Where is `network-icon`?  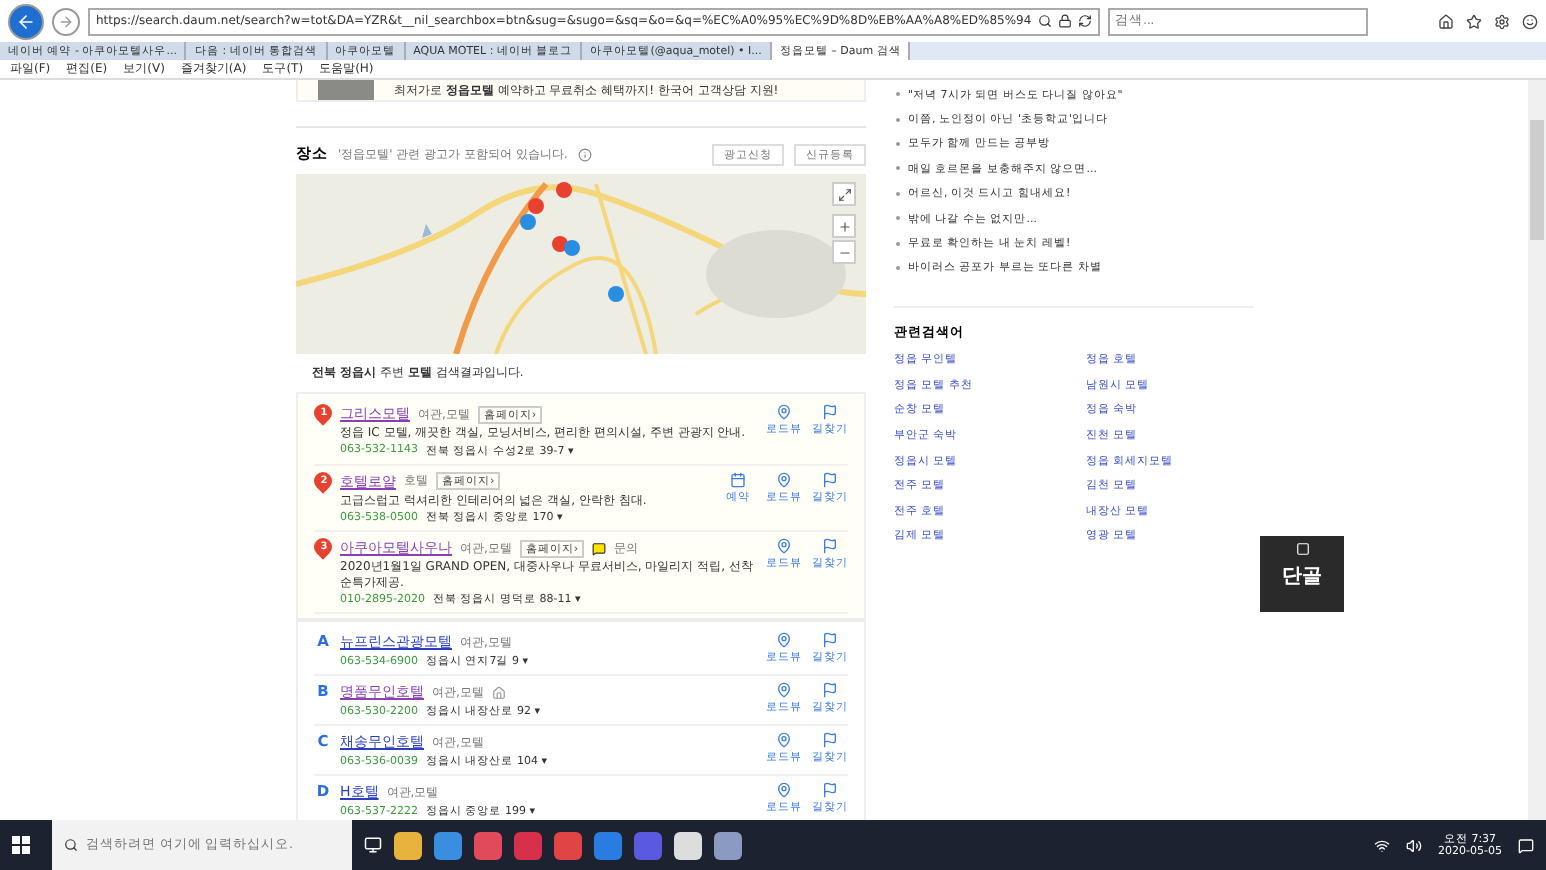
network-icon is located at coordinates (1382, 845).